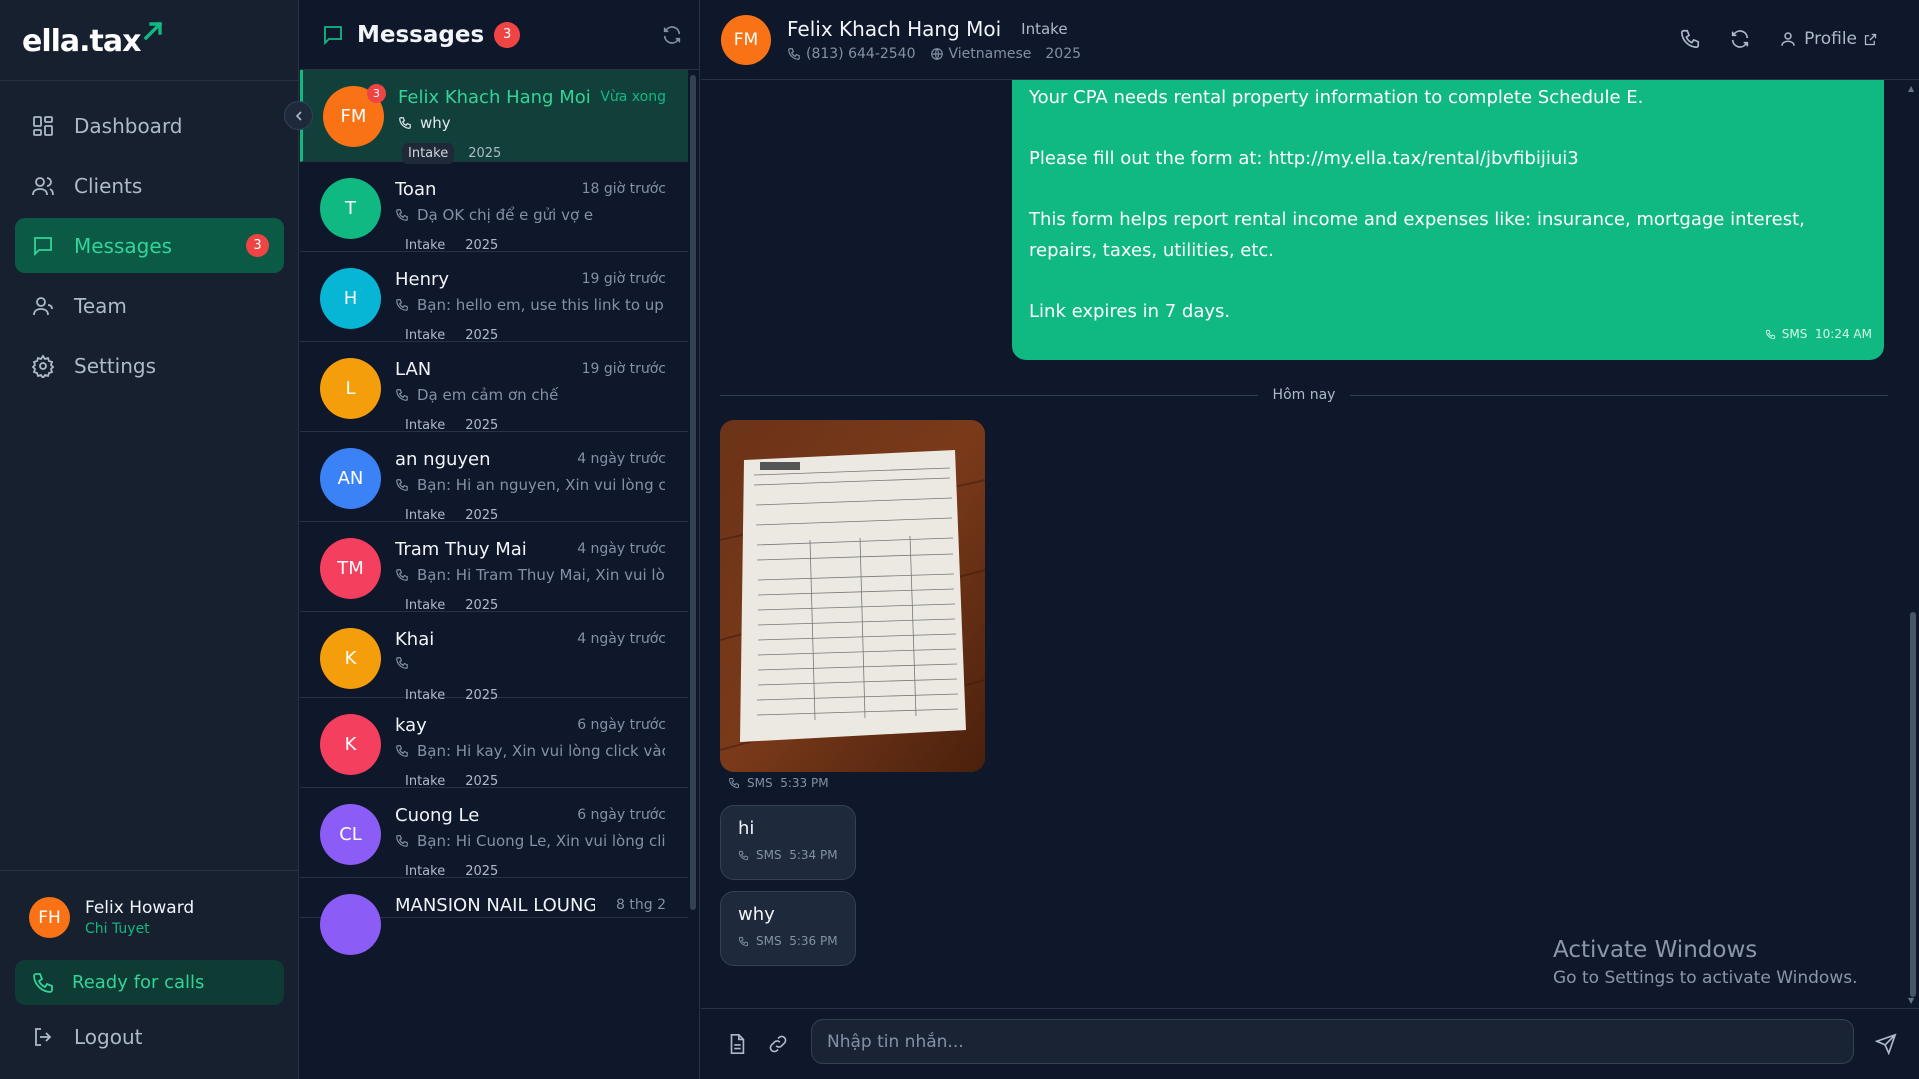 The height and width of the screenshot is (1079, 1919). I want to click on conversation-item: K Khai 4 ngày trước Intake 2025, so click(494, 657).